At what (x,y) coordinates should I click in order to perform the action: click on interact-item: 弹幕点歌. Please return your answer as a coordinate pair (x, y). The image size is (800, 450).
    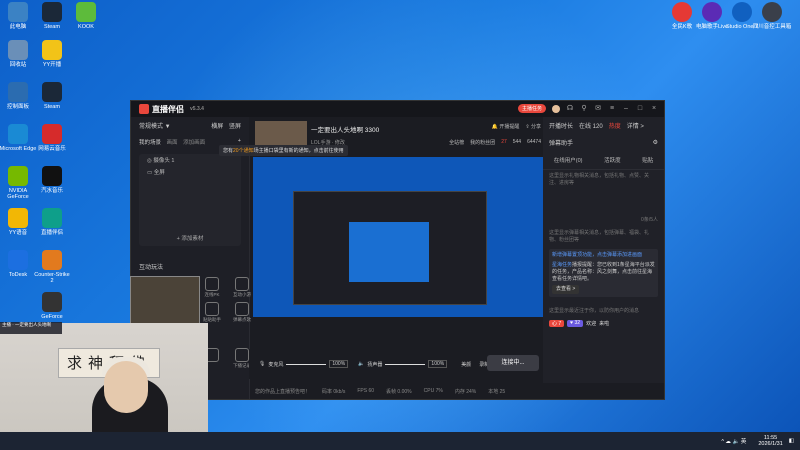
    Looking at the image, I should click on (242, 312).